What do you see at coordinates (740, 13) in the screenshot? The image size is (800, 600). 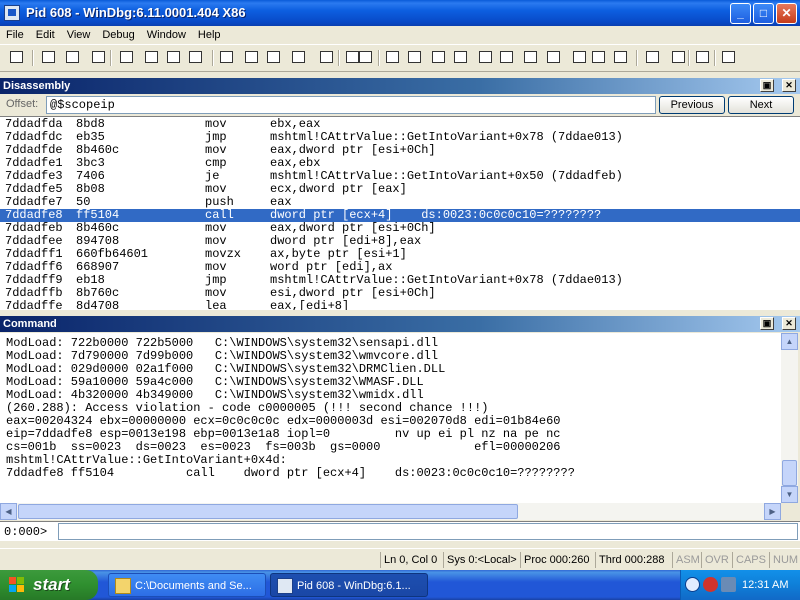 I see `minimize-button: _` at bounding box center [740, 13].